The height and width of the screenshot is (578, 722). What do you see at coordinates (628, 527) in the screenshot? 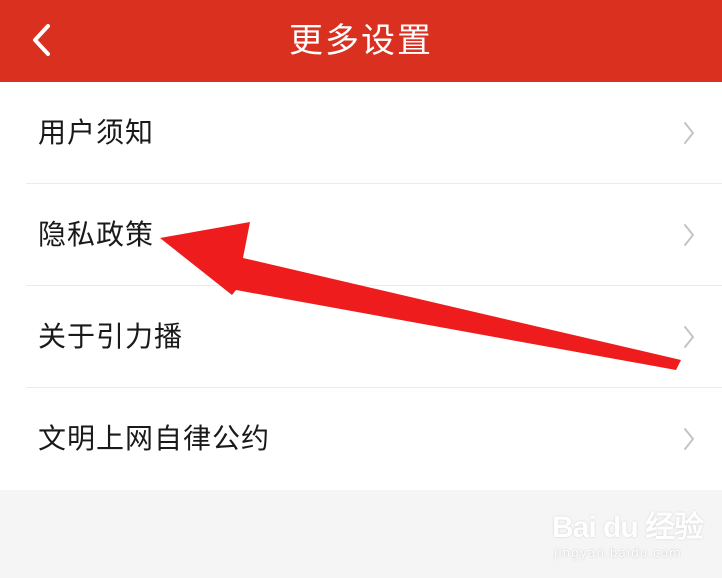
I see `watermark-logo: Bai du 经验` at bounding box center [628, 527].